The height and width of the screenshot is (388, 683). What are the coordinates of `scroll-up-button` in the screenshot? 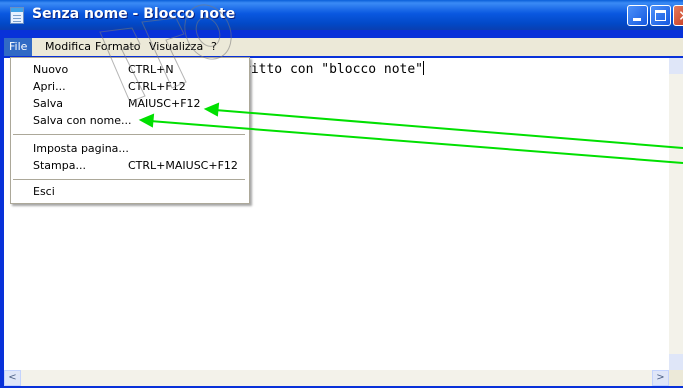 It's located at (676, 66).